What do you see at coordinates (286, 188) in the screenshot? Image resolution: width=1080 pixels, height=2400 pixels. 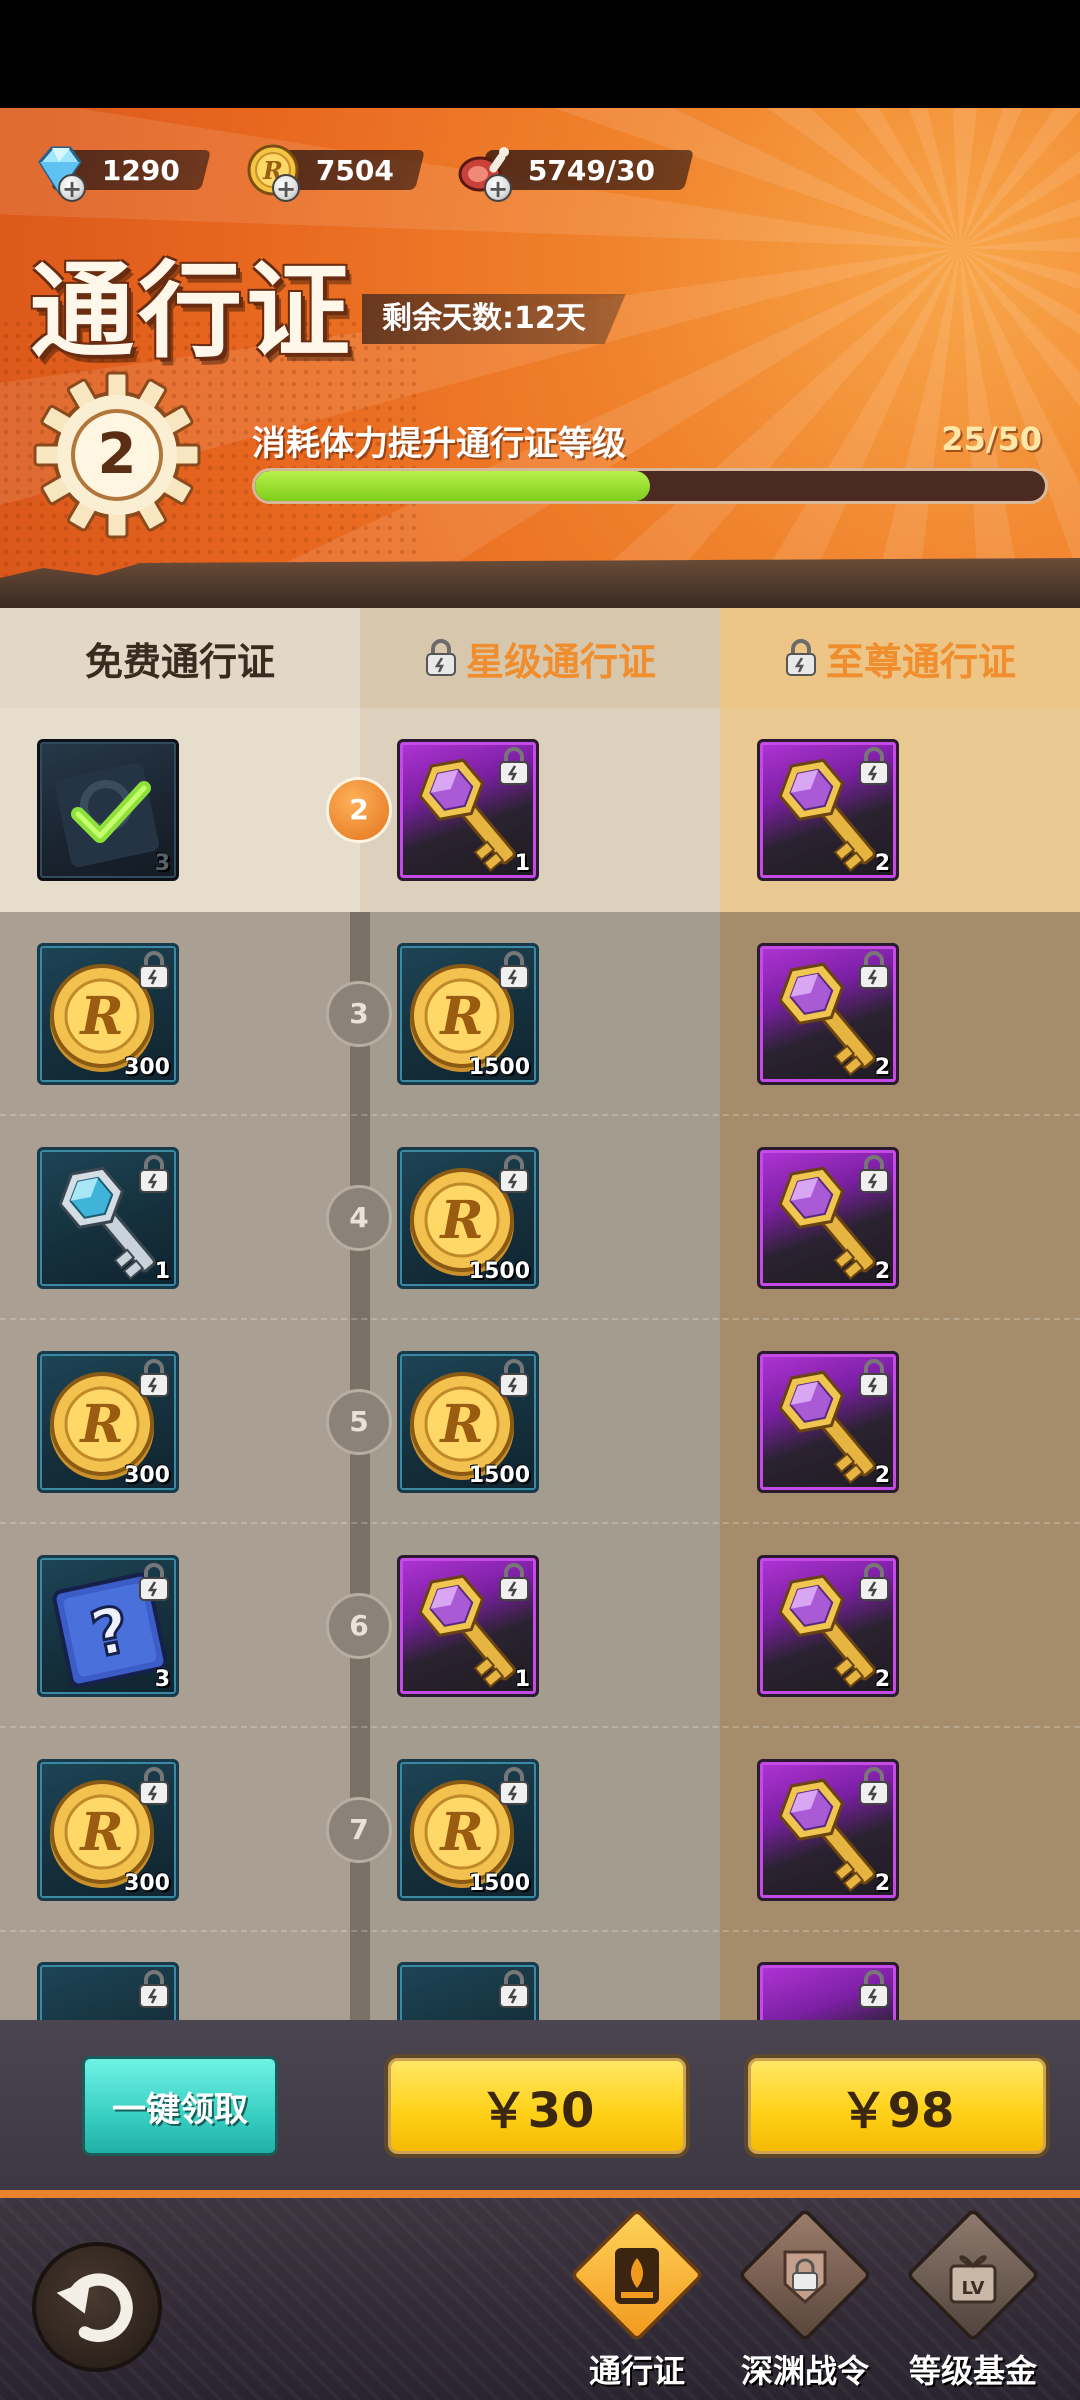 I see `add-coin-icon: +` at bounding box center [286, 188].